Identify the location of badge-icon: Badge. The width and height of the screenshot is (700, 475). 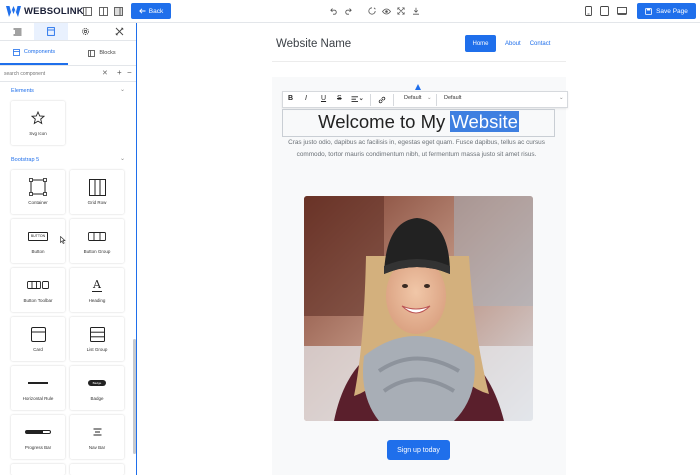
(97, 383).